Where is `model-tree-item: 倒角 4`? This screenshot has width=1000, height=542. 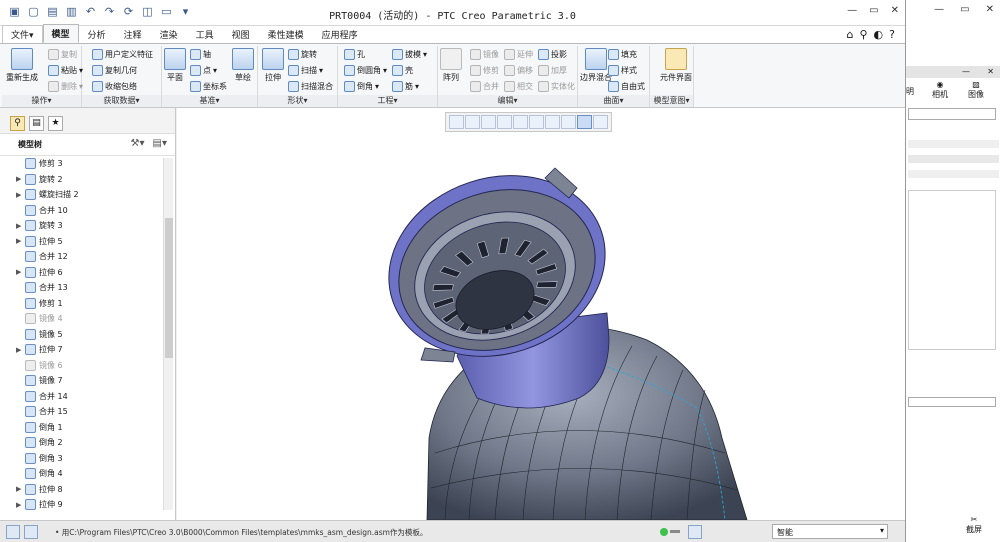 model-tree-item: 倒角 4 is located at coordinates (81, 474).